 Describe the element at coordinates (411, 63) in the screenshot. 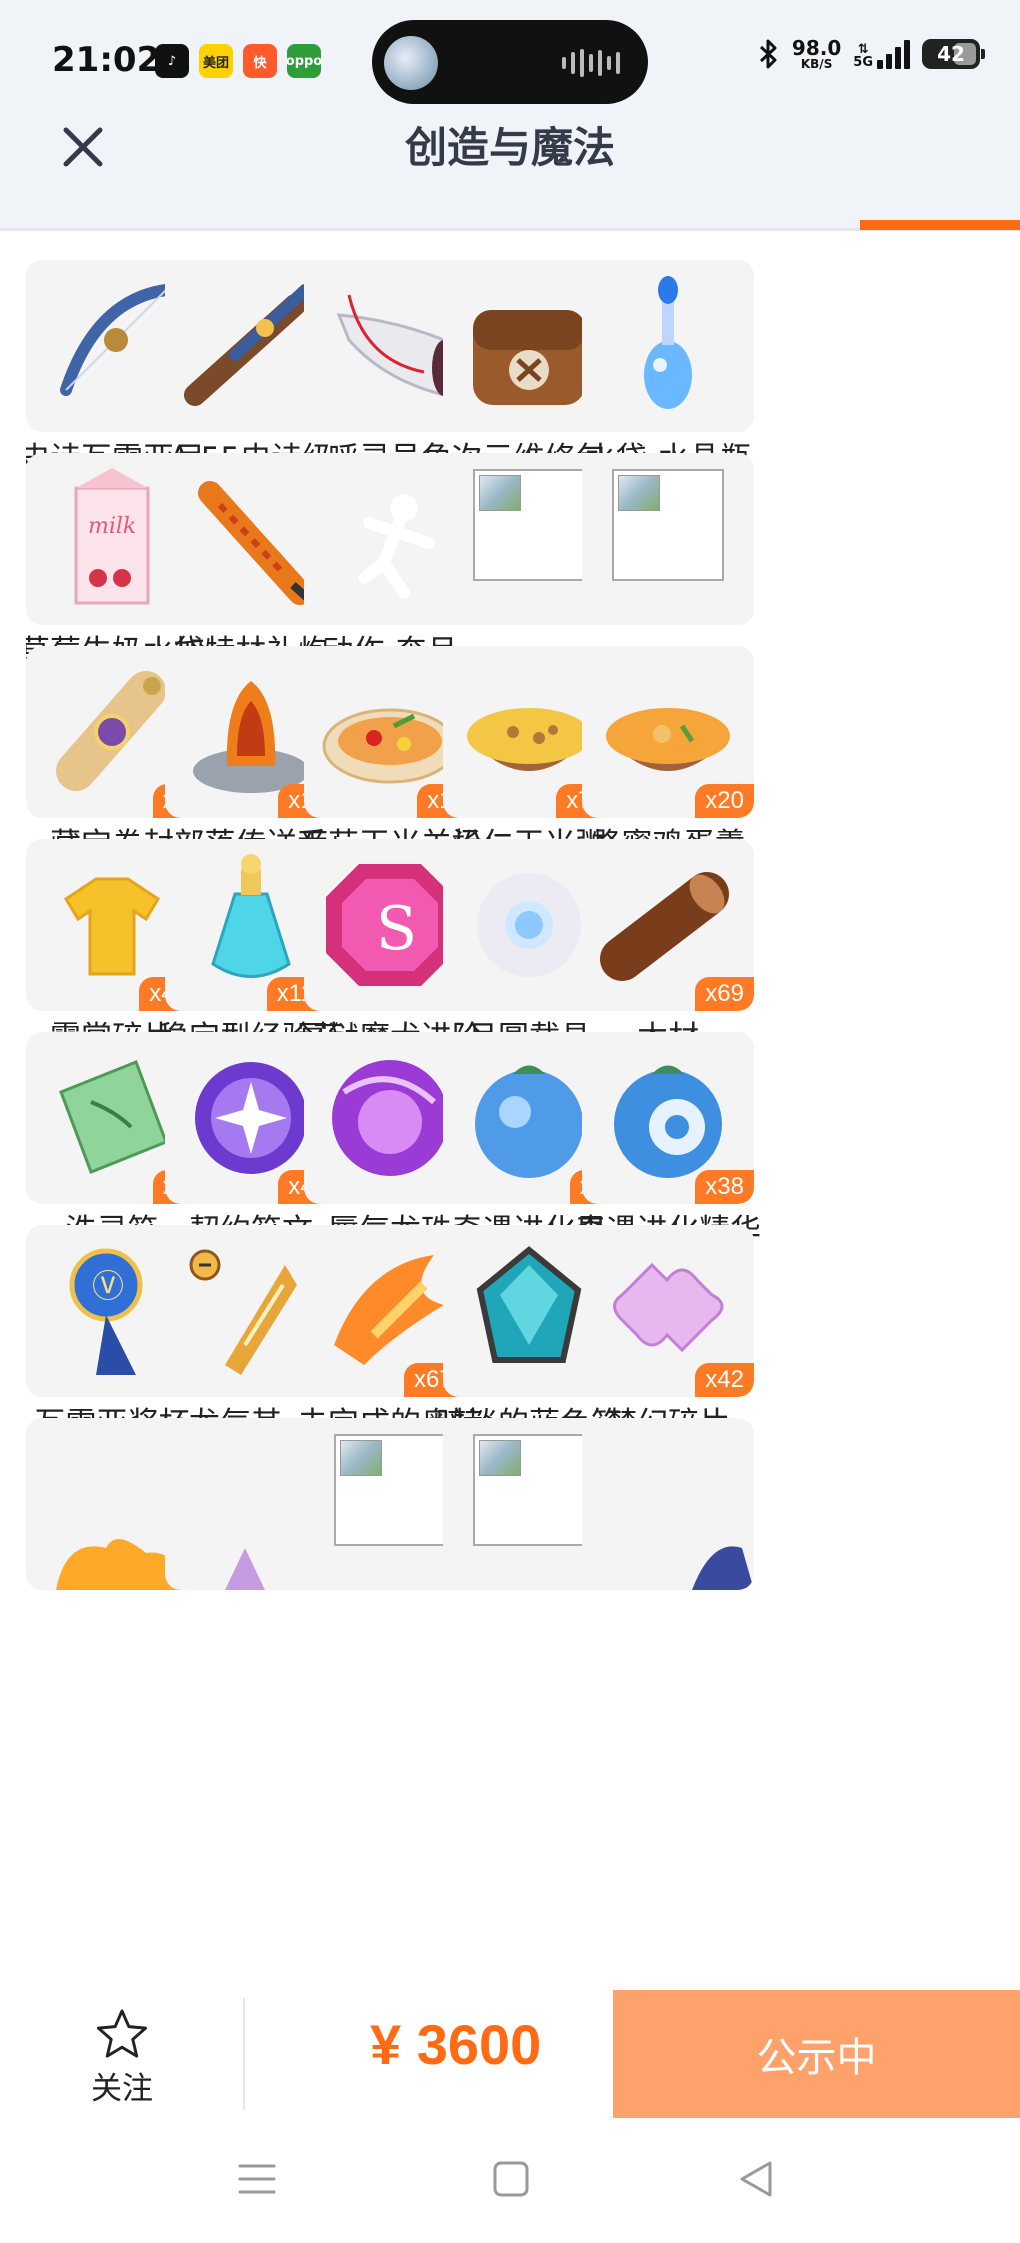

I see `media-avatar` at that location.